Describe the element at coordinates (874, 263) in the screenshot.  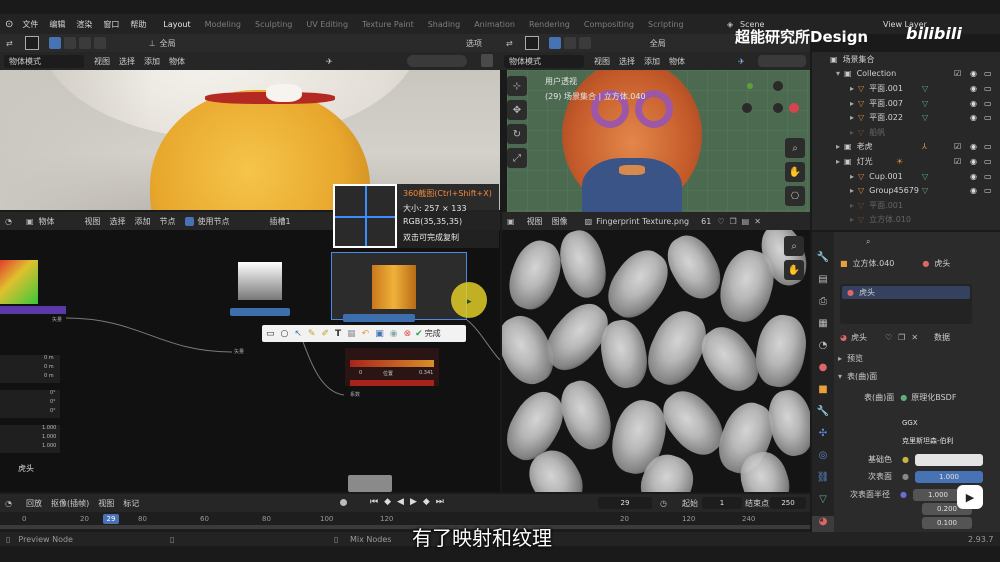
I see `object-name: 立方体.040` at that location.